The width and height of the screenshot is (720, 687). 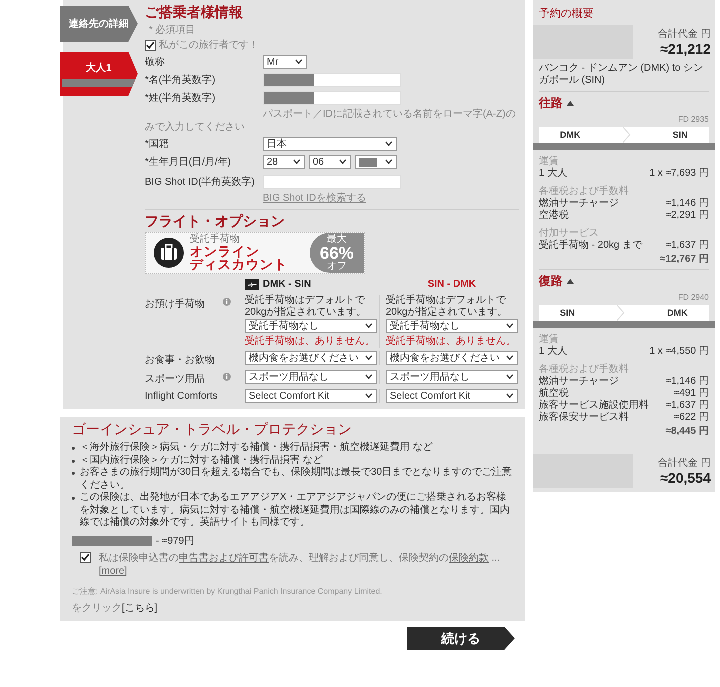 I want to click on option-note: 受託手荷物はデフォルトで20kgが指定されています。, so click(x=447, y=306).